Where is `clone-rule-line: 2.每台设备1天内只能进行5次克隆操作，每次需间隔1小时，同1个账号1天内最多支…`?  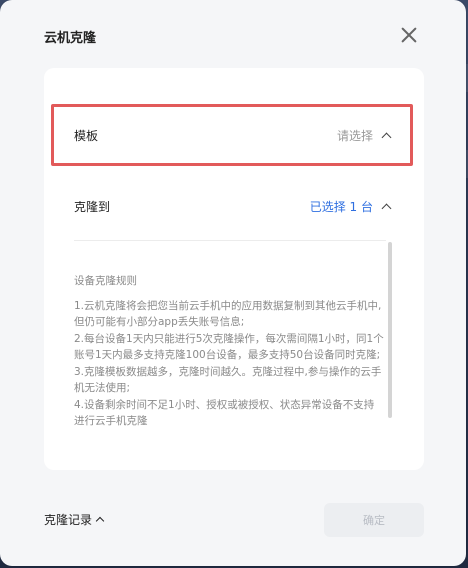 clone-rule-line: 2.每台设备1天内只能进行5次克隆操作，每次需间隔1小时，同1个账号1天内最多支… is located at coordinates (229, 347).